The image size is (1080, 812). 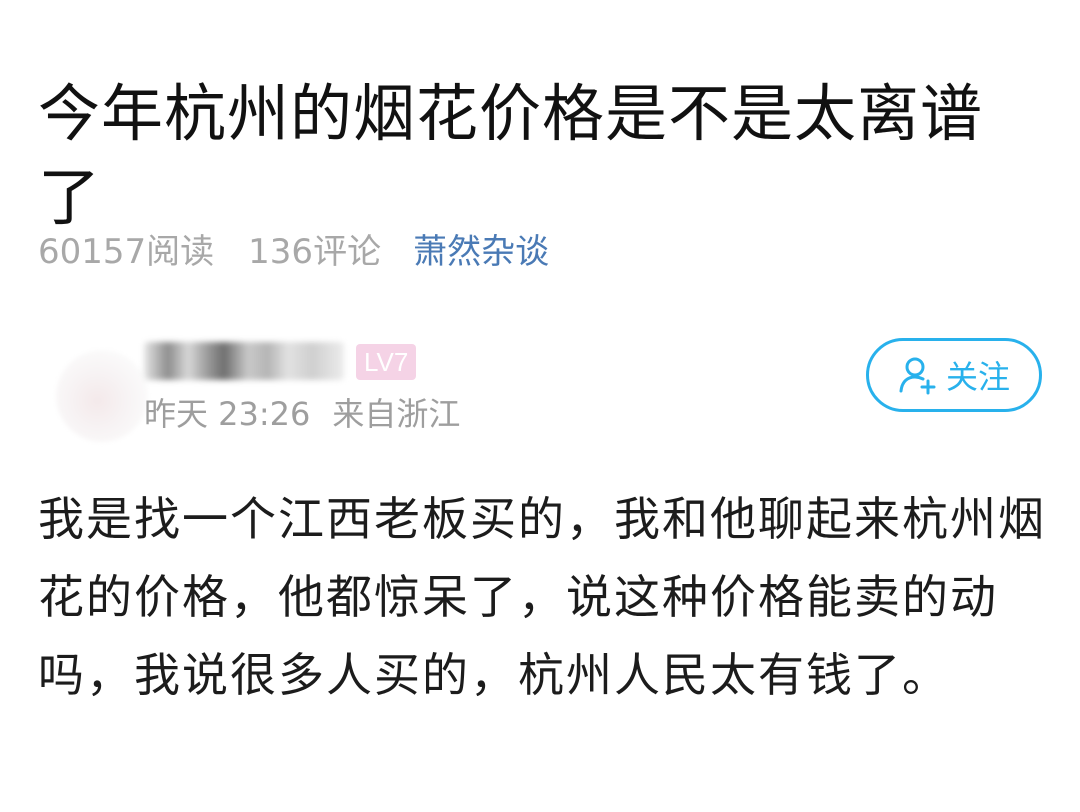 What do you see at coordinates (396, 414) in the screenshot?
I see `post-location: 来自浙江` at bounding box center [396, 414].